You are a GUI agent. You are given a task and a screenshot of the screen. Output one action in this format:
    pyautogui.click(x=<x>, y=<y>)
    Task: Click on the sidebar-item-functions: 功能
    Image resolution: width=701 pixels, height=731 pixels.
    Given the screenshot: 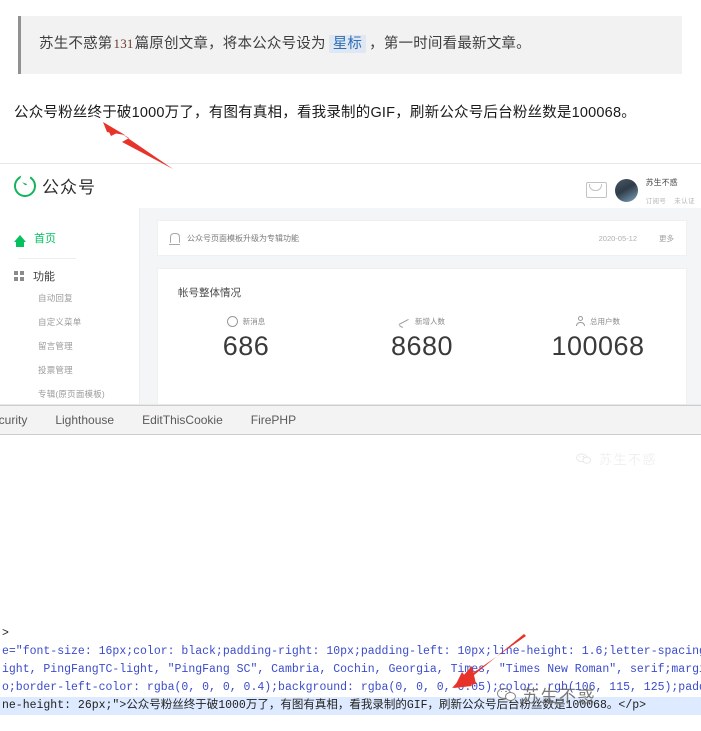 What is the action you would take?
    pyautogui.click(x=34, y=276)
    